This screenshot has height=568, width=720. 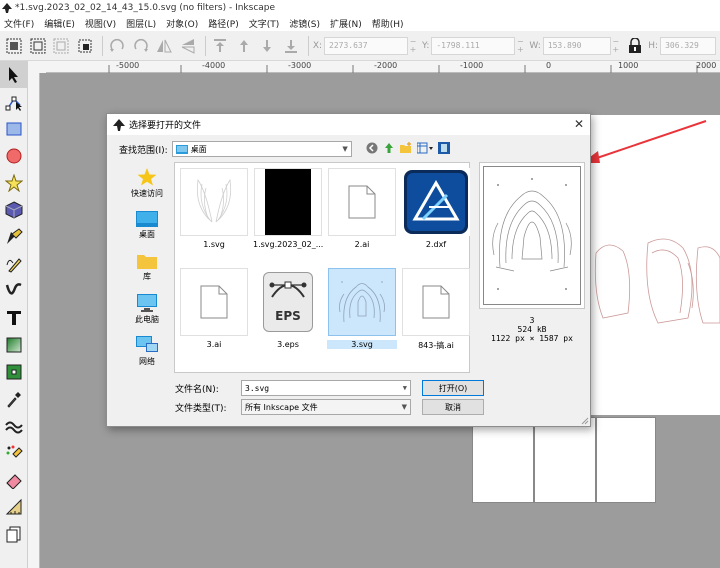 I want to click on place-network: 网络, so click(x=147, y=351).